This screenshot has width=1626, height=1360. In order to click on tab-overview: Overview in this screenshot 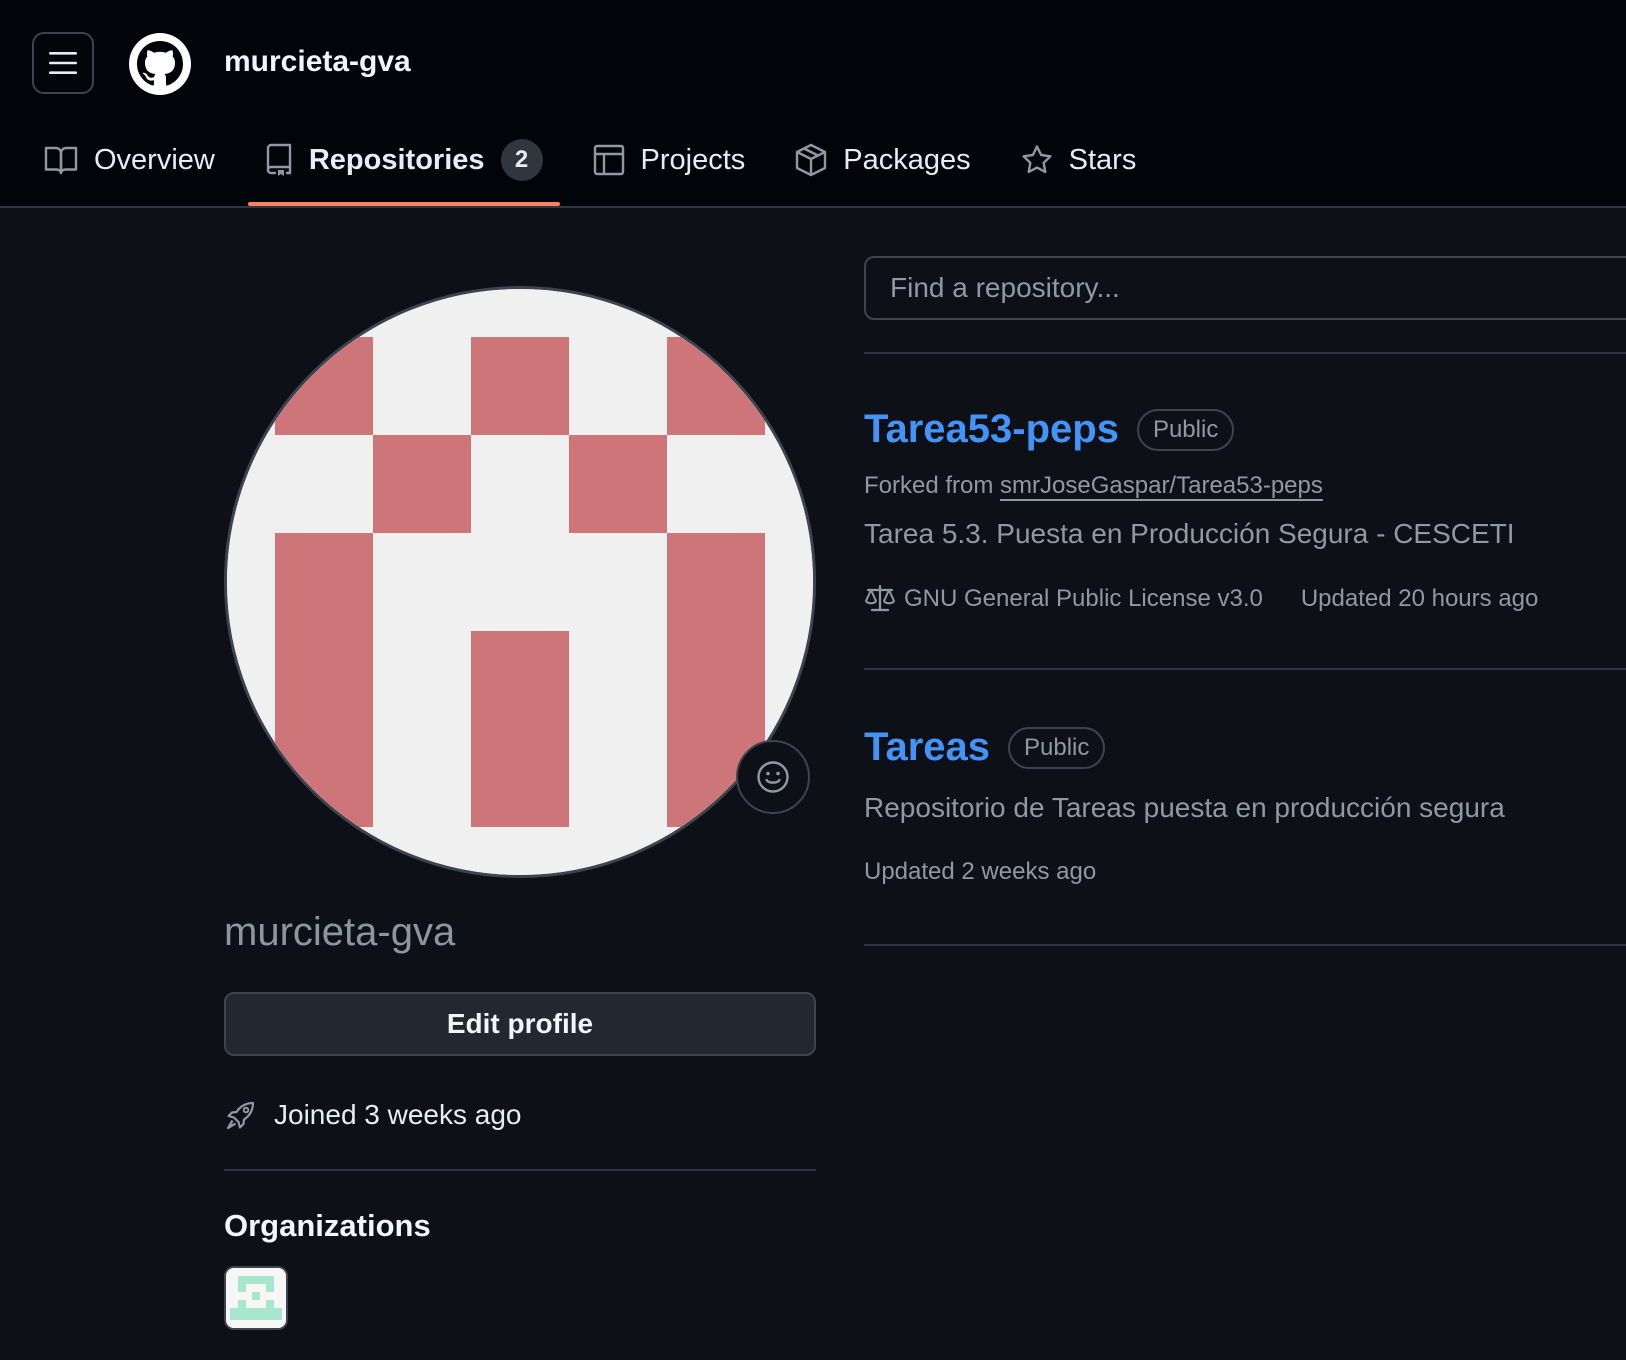, I will do `click(129, 160)`.